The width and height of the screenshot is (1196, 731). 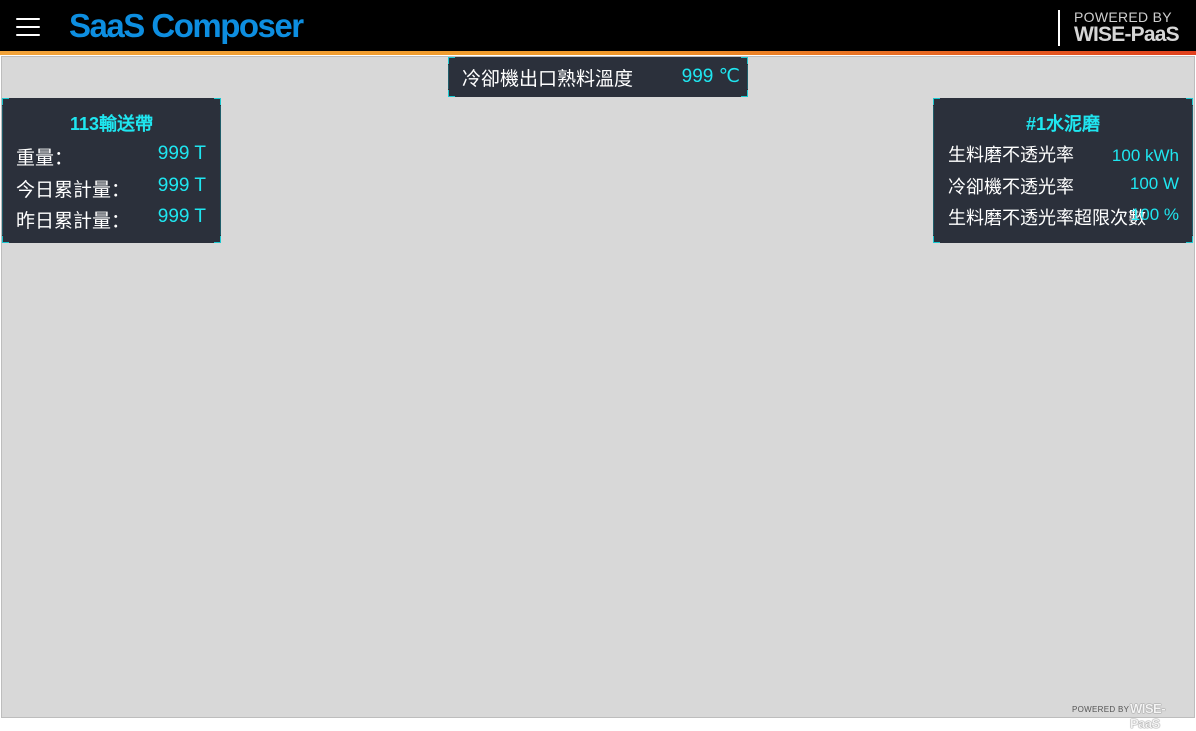 I want to click on powered-by-logo: POWERED BY WISE-PaaS, so click(x=1125, y=27).